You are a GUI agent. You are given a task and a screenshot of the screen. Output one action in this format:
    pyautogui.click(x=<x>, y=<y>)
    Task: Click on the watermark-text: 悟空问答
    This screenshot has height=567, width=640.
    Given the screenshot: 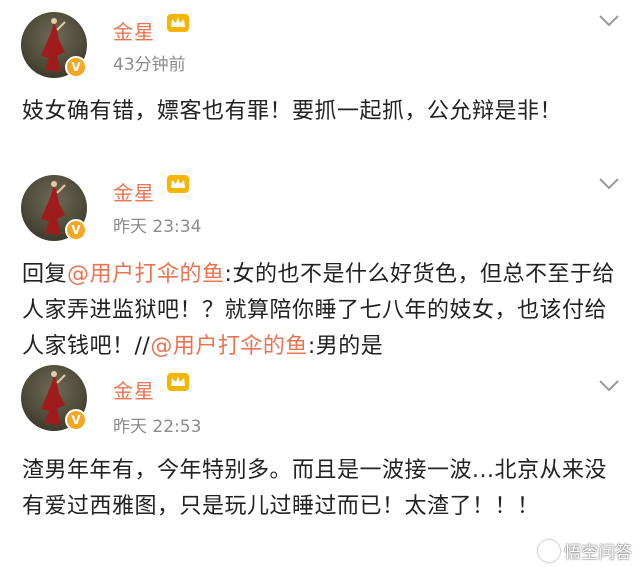 What is the action you would take?
    pyautogui.click(x=598, y=553)
    